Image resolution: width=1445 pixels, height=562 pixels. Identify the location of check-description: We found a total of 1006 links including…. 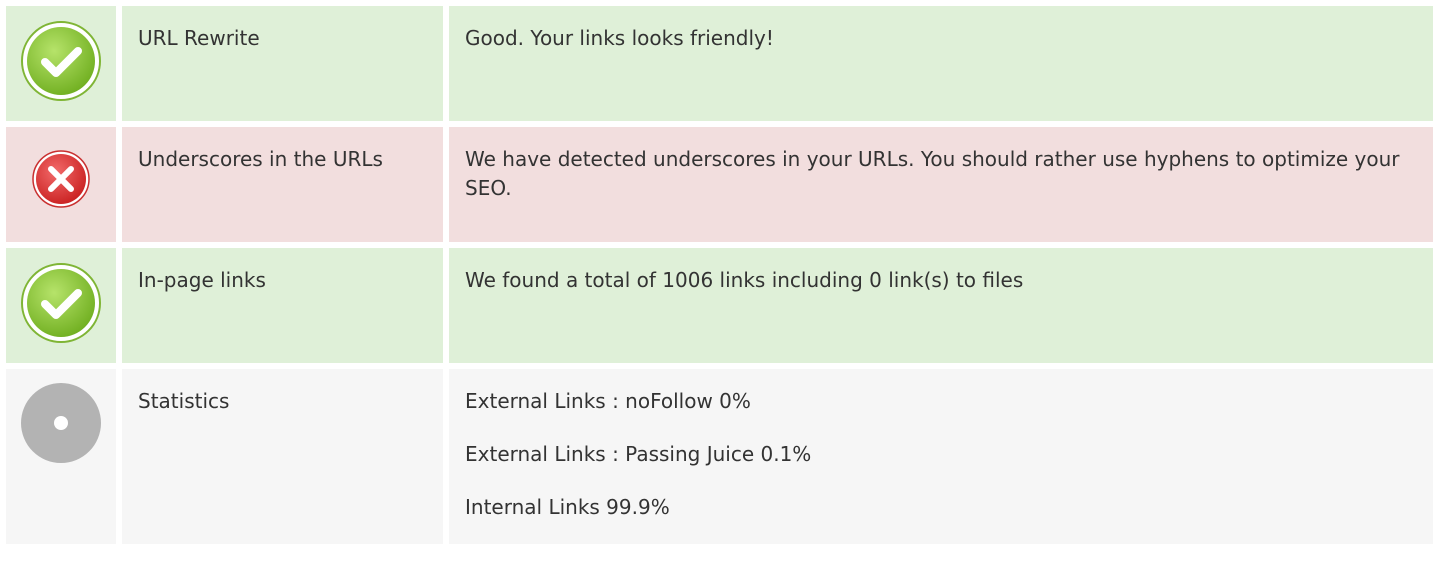
(941, 305).